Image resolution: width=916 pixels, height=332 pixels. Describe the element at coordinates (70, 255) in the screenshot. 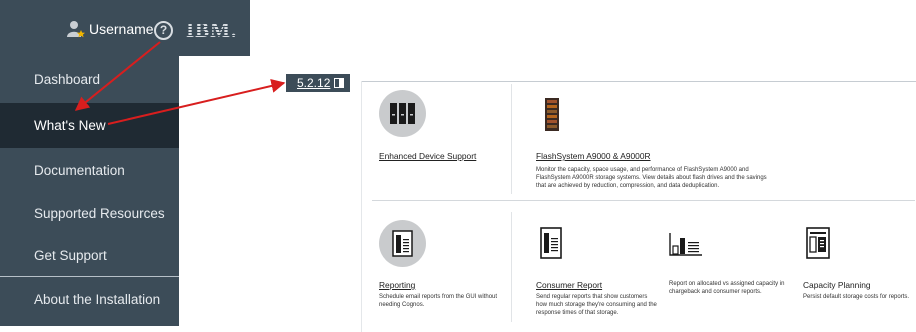

I see `menu-item-label: Get Support` at that location.